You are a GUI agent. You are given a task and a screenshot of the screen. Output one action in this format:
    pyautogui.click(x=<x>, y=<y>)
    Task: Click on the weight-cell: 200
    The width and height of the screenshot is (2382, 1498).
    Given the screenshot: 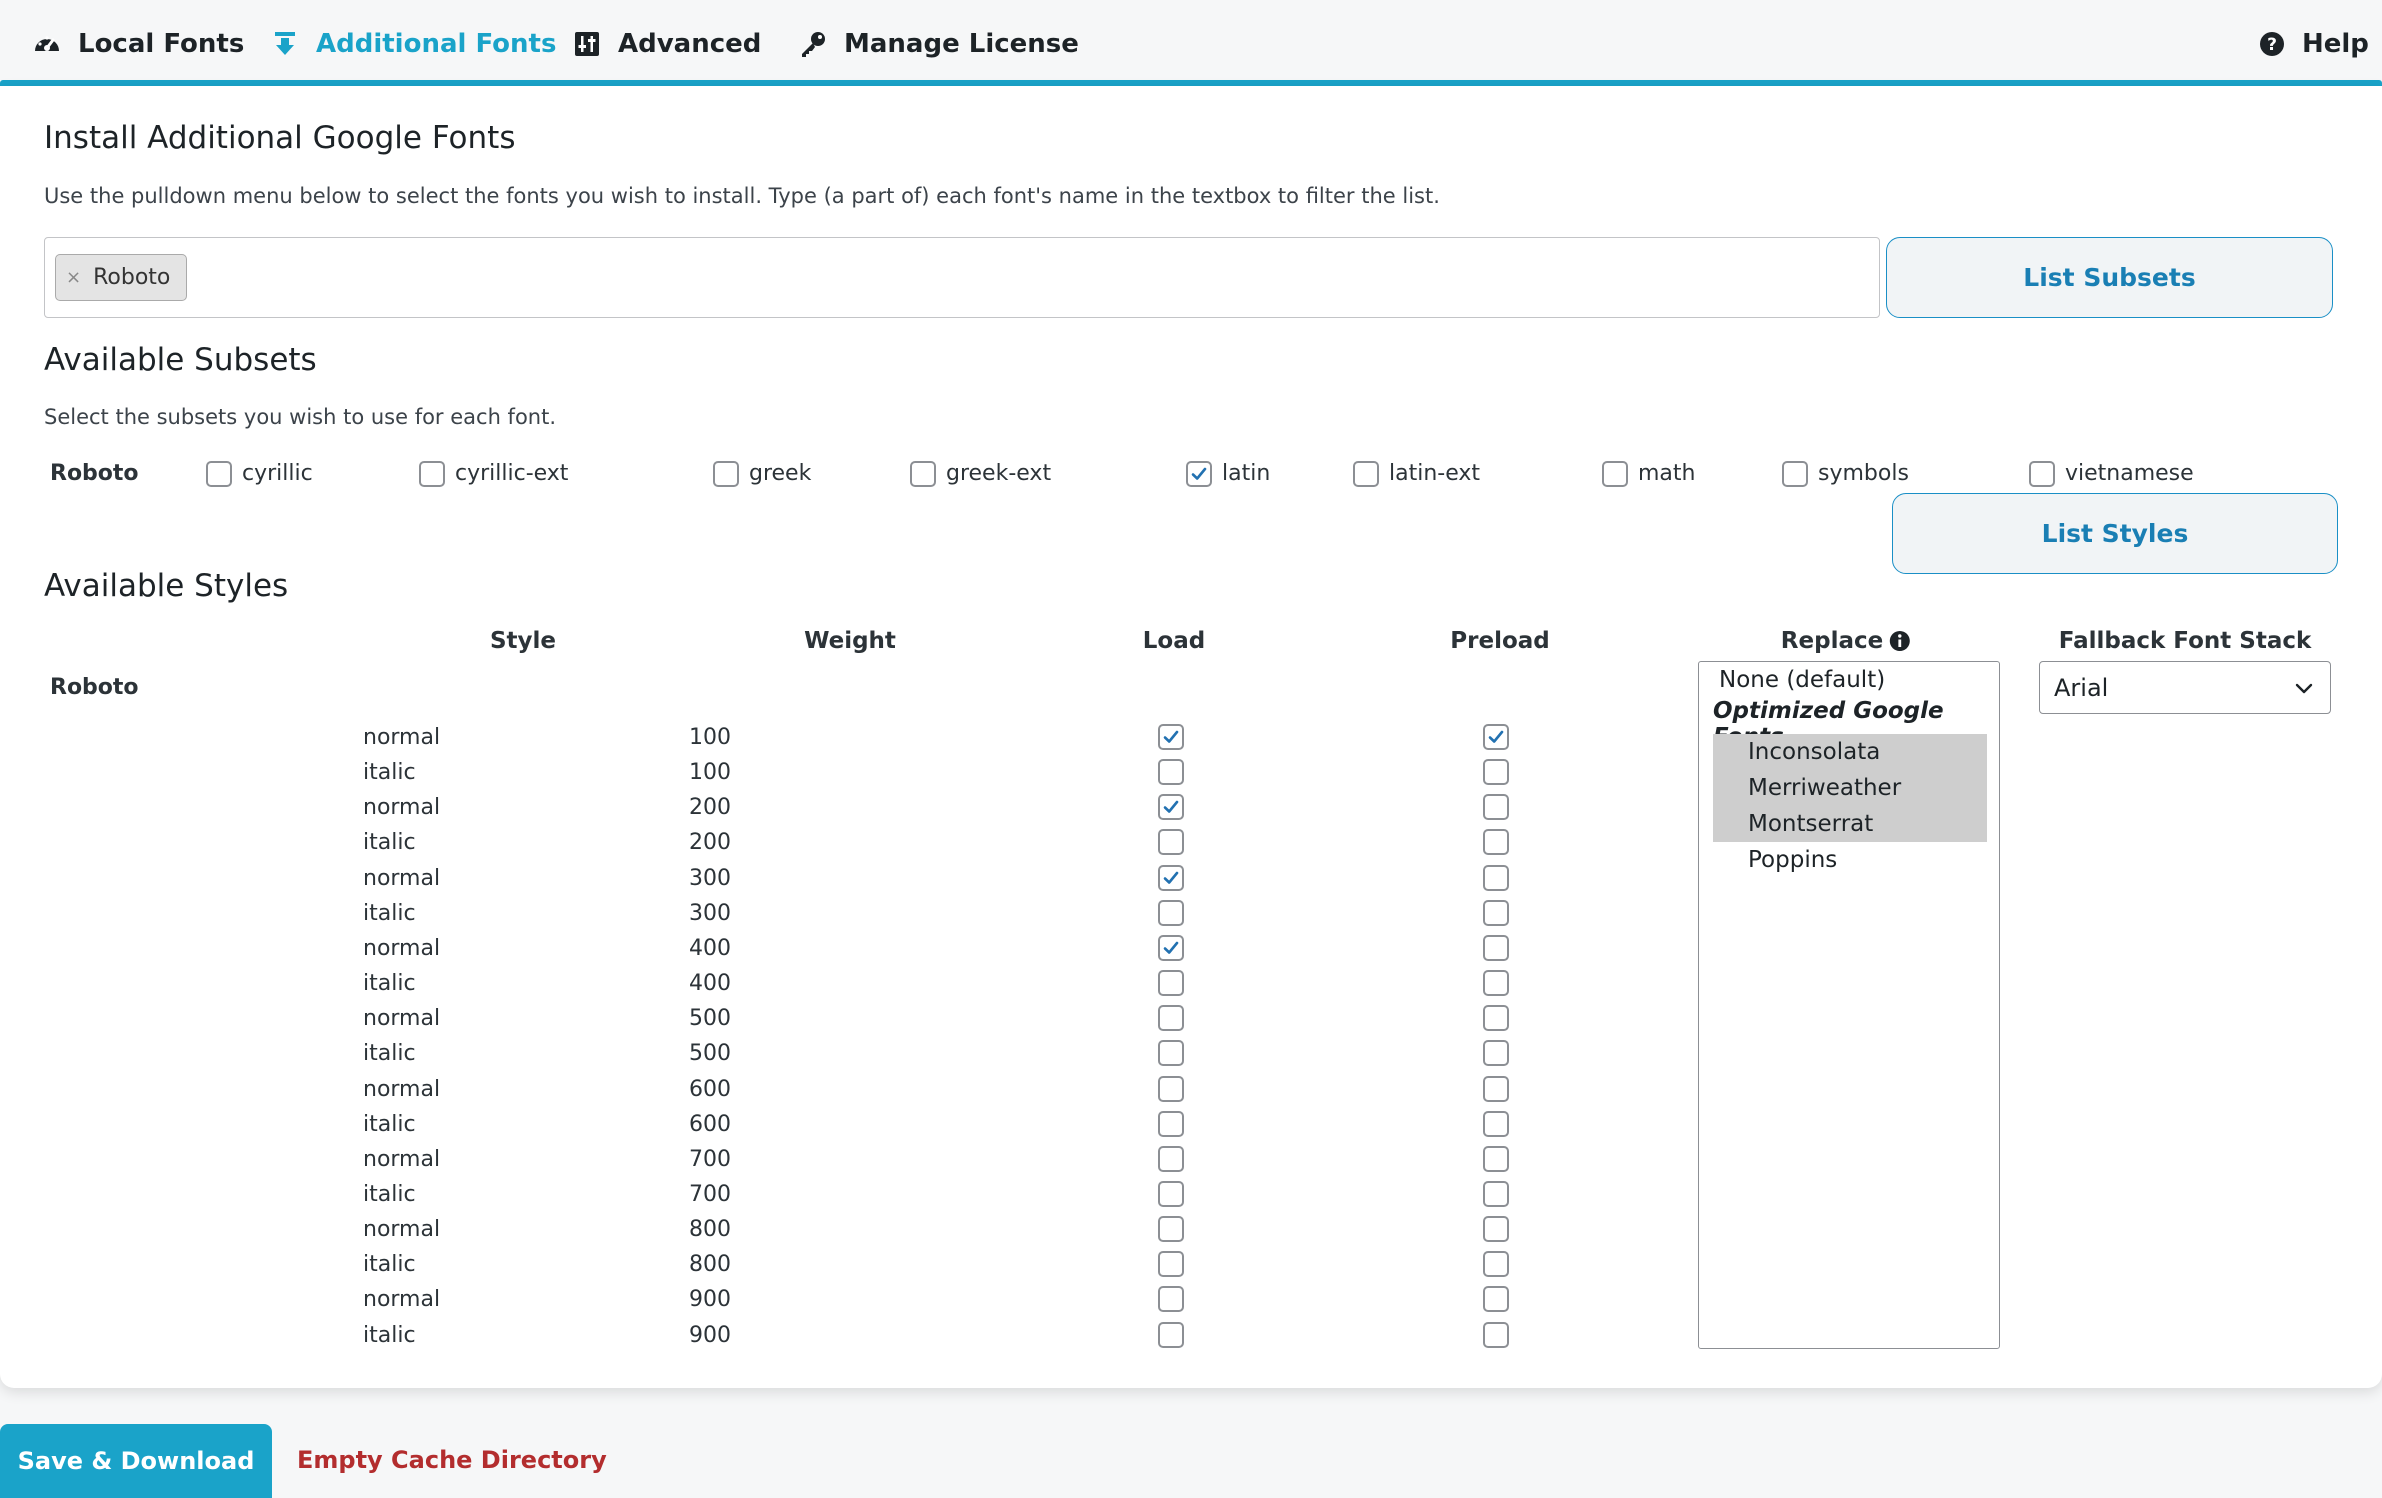 What is the action you would take?
    pyautogui.click(x=710, y=807)
    